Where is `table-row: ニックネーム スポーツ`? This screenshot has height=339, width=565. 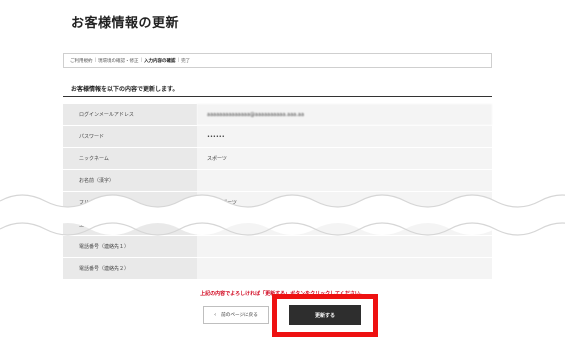
table-row: ニックネーム スポーツ is located at coordinates (277, 159).